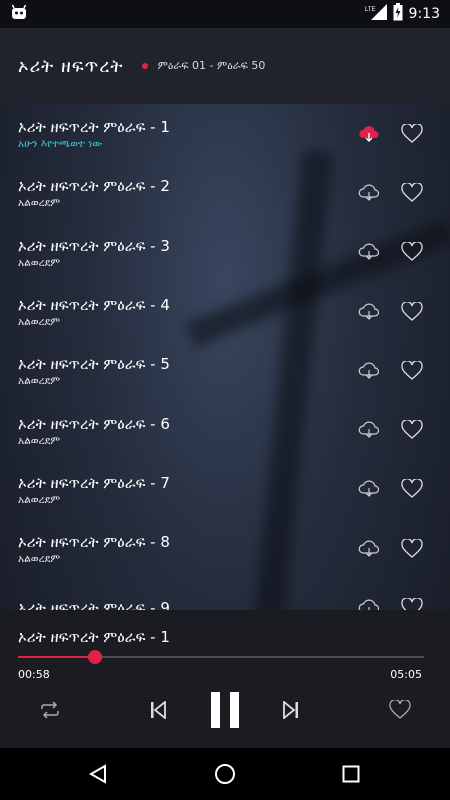 This screenshot has width=450, height=800. What do you see at coordinates (60, 144) in the screenshot?
I see `track-status: አሁን እየተጫወተ ነው` at bounding box center [60, 144].